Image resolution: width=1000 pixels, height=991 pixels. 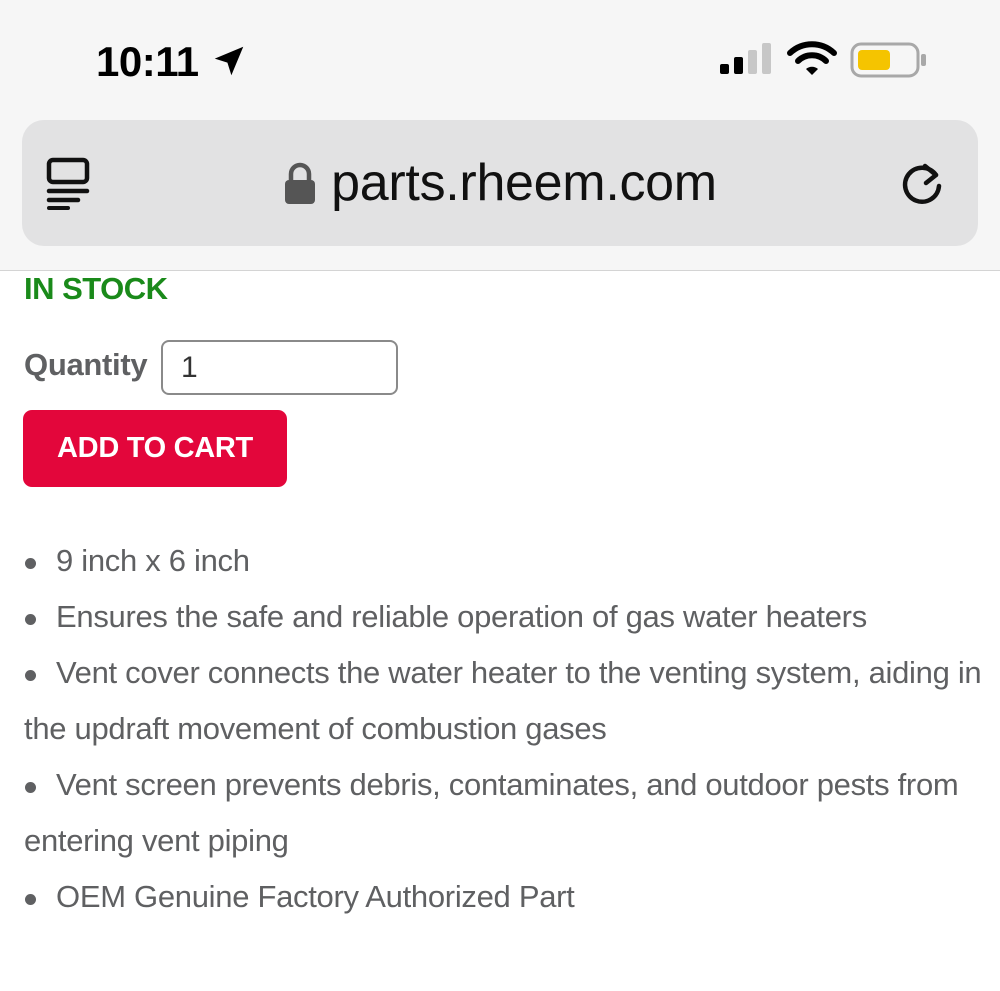 I want to click on url-text: parts.rheem.com, so click(x=524, y=183).